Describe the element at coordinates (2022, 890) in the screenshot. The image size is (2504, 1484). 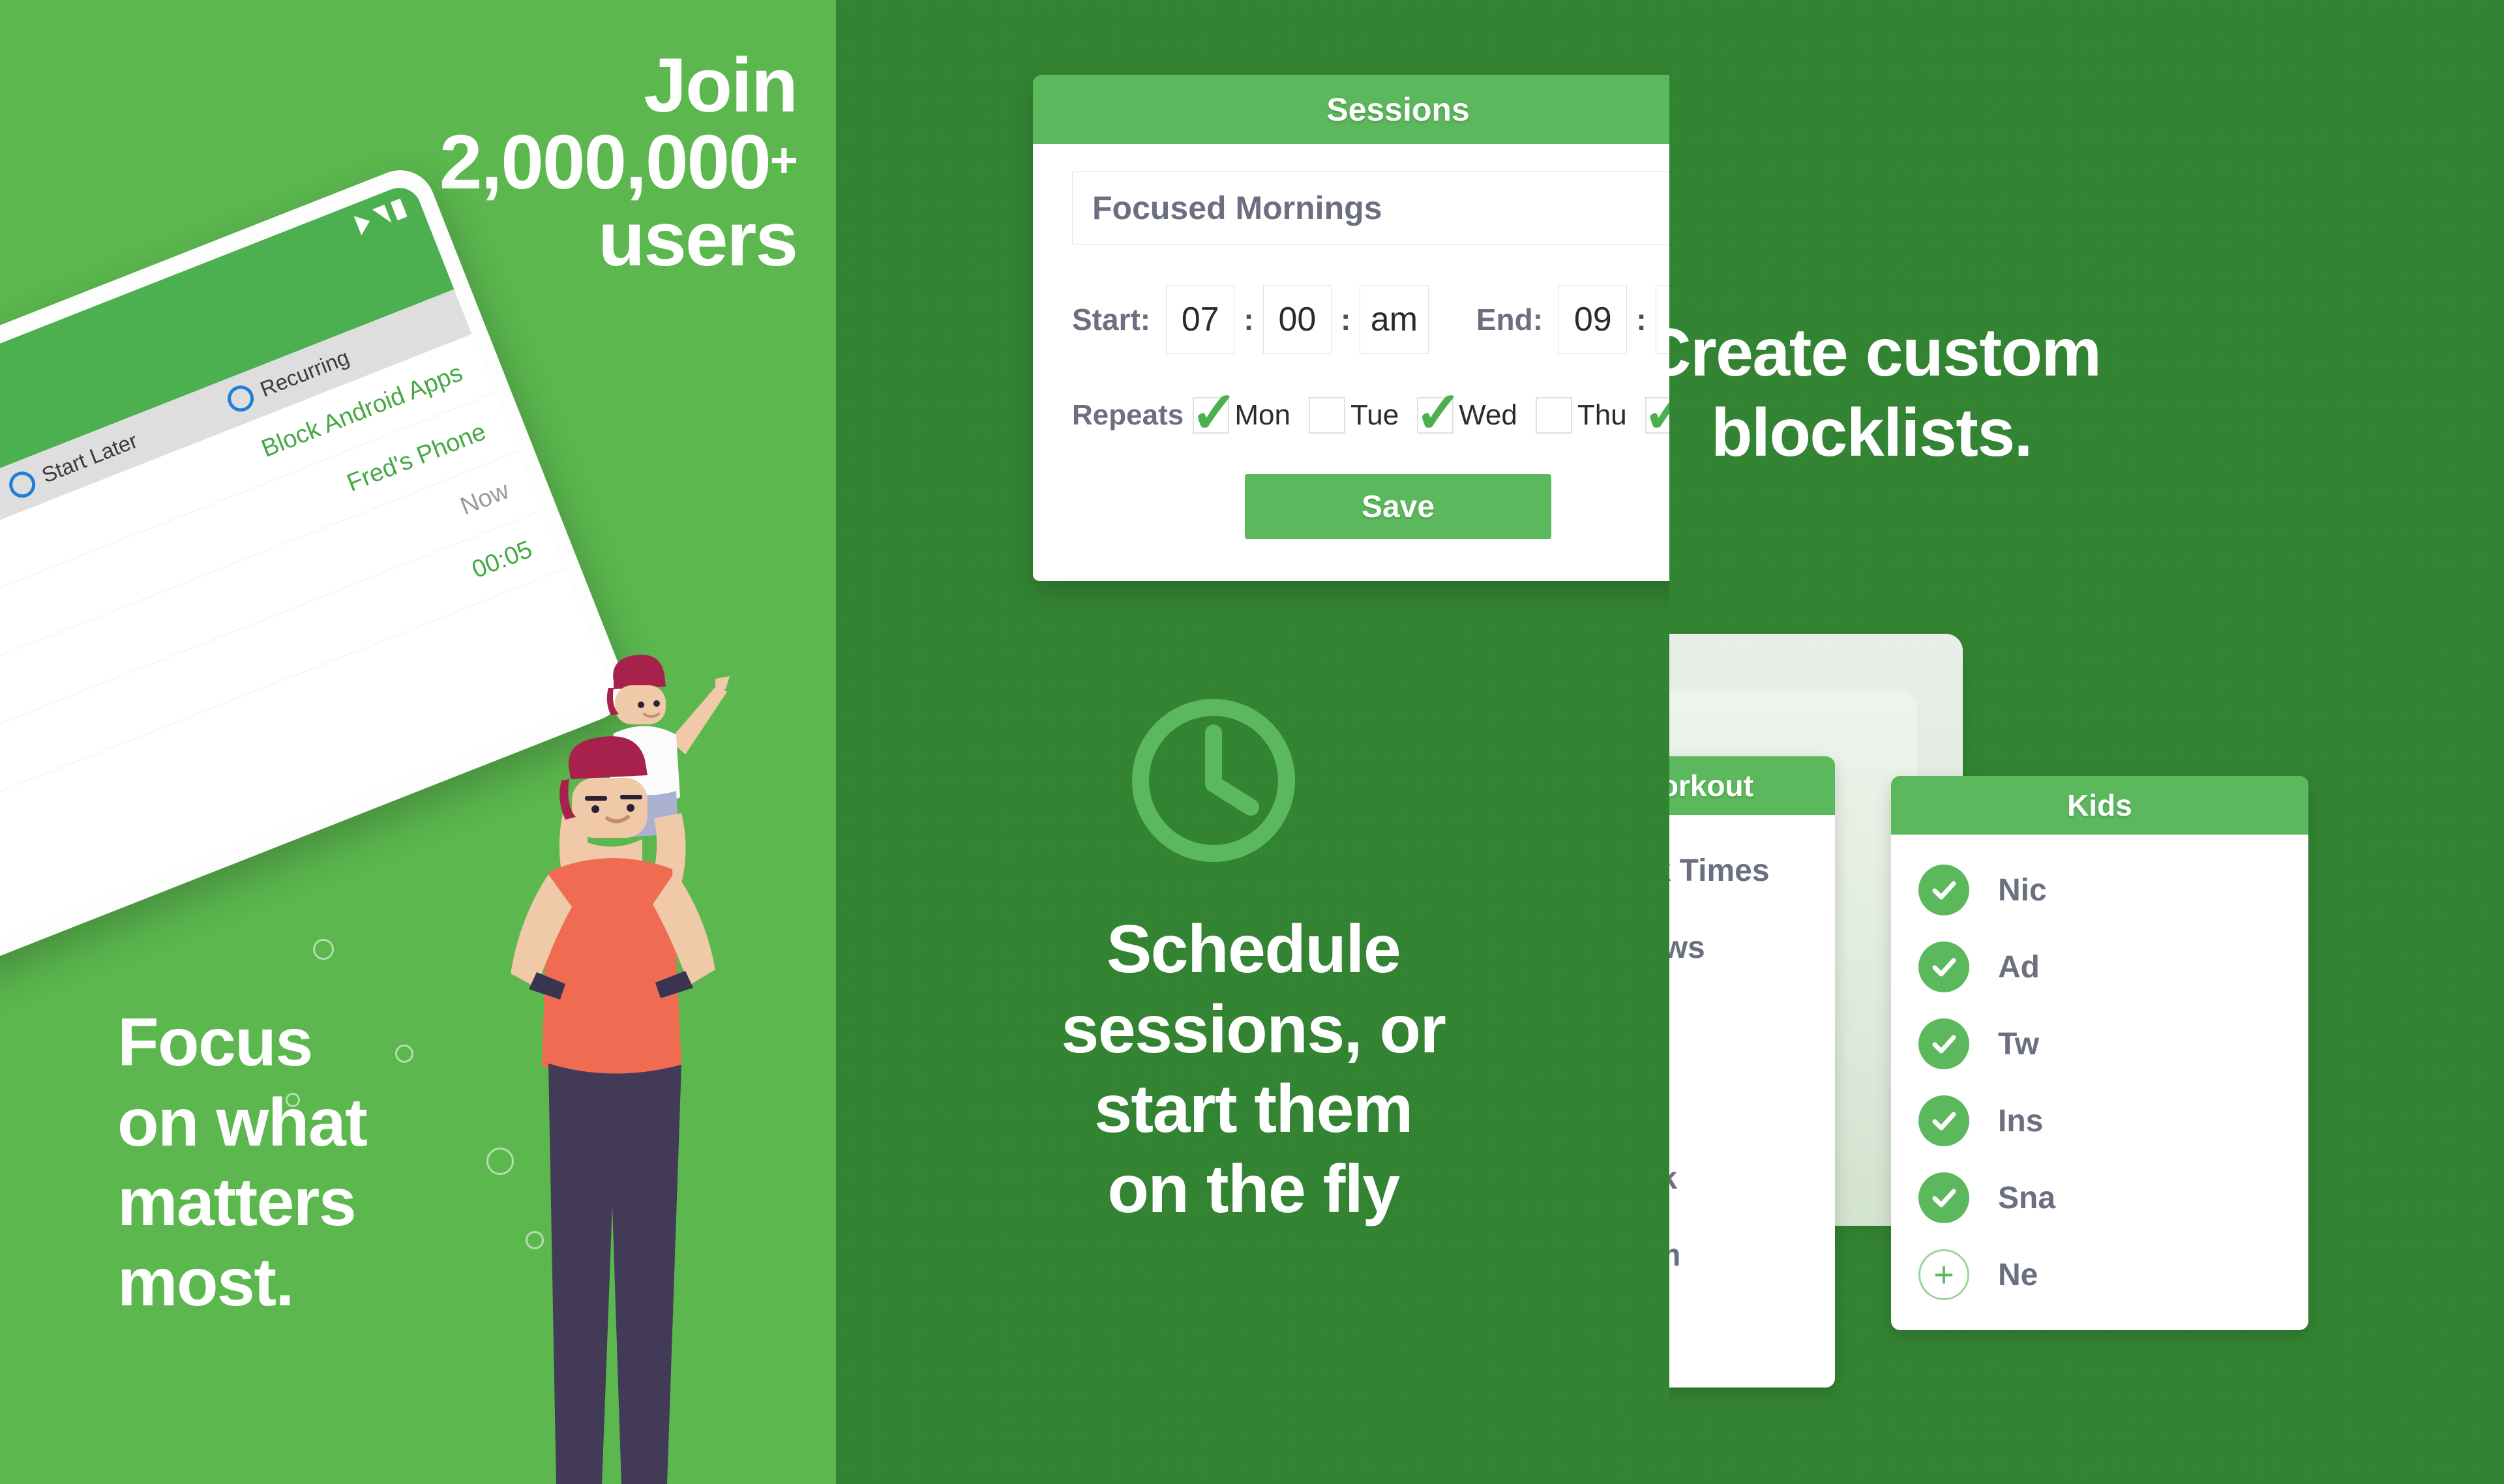
I see `list-item-label: Nic` at that location.